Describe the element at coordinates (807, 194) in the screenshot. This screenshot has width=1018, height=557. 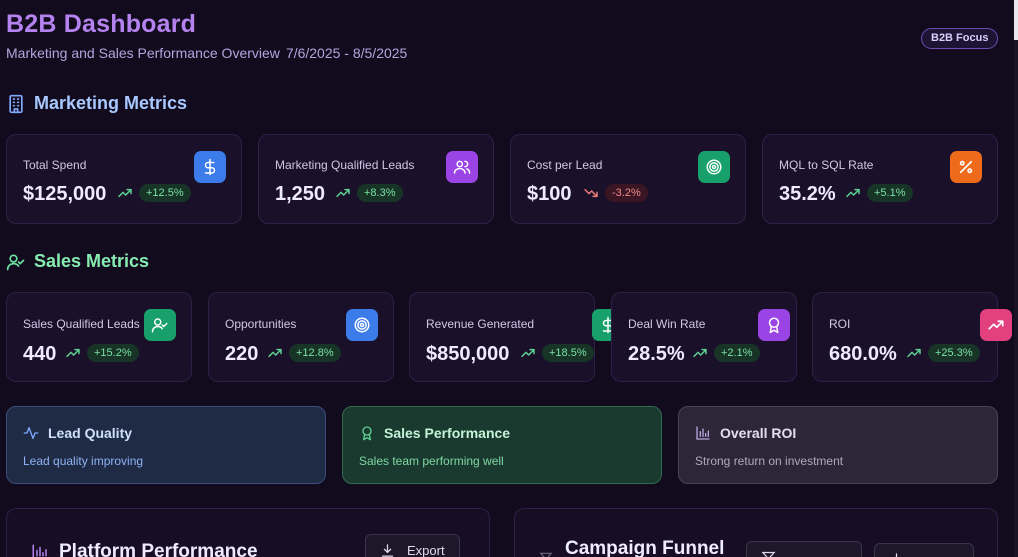
I see `metric-value: 35.2%` at that location.